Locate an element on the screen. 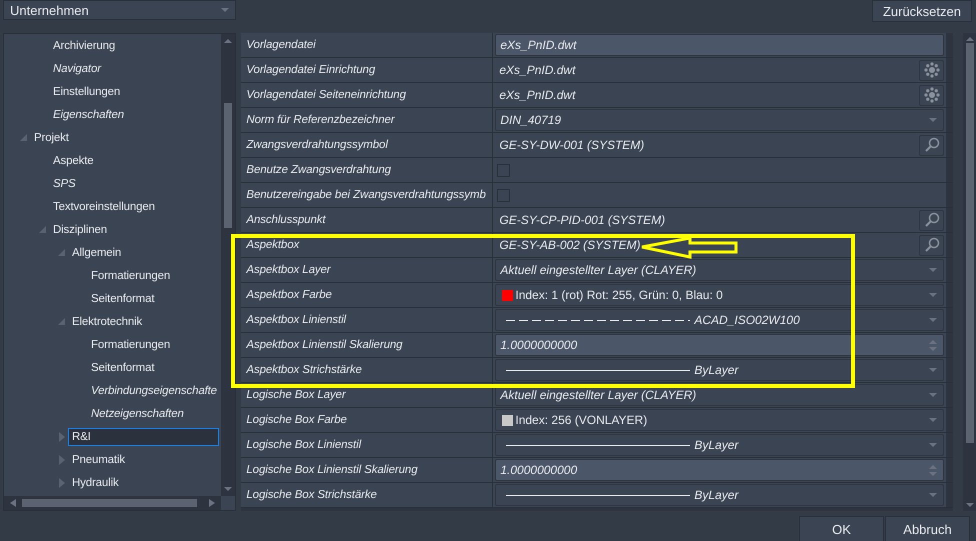  property-label: Aspektbox Strichstärke is located at coordinates (367, 370).